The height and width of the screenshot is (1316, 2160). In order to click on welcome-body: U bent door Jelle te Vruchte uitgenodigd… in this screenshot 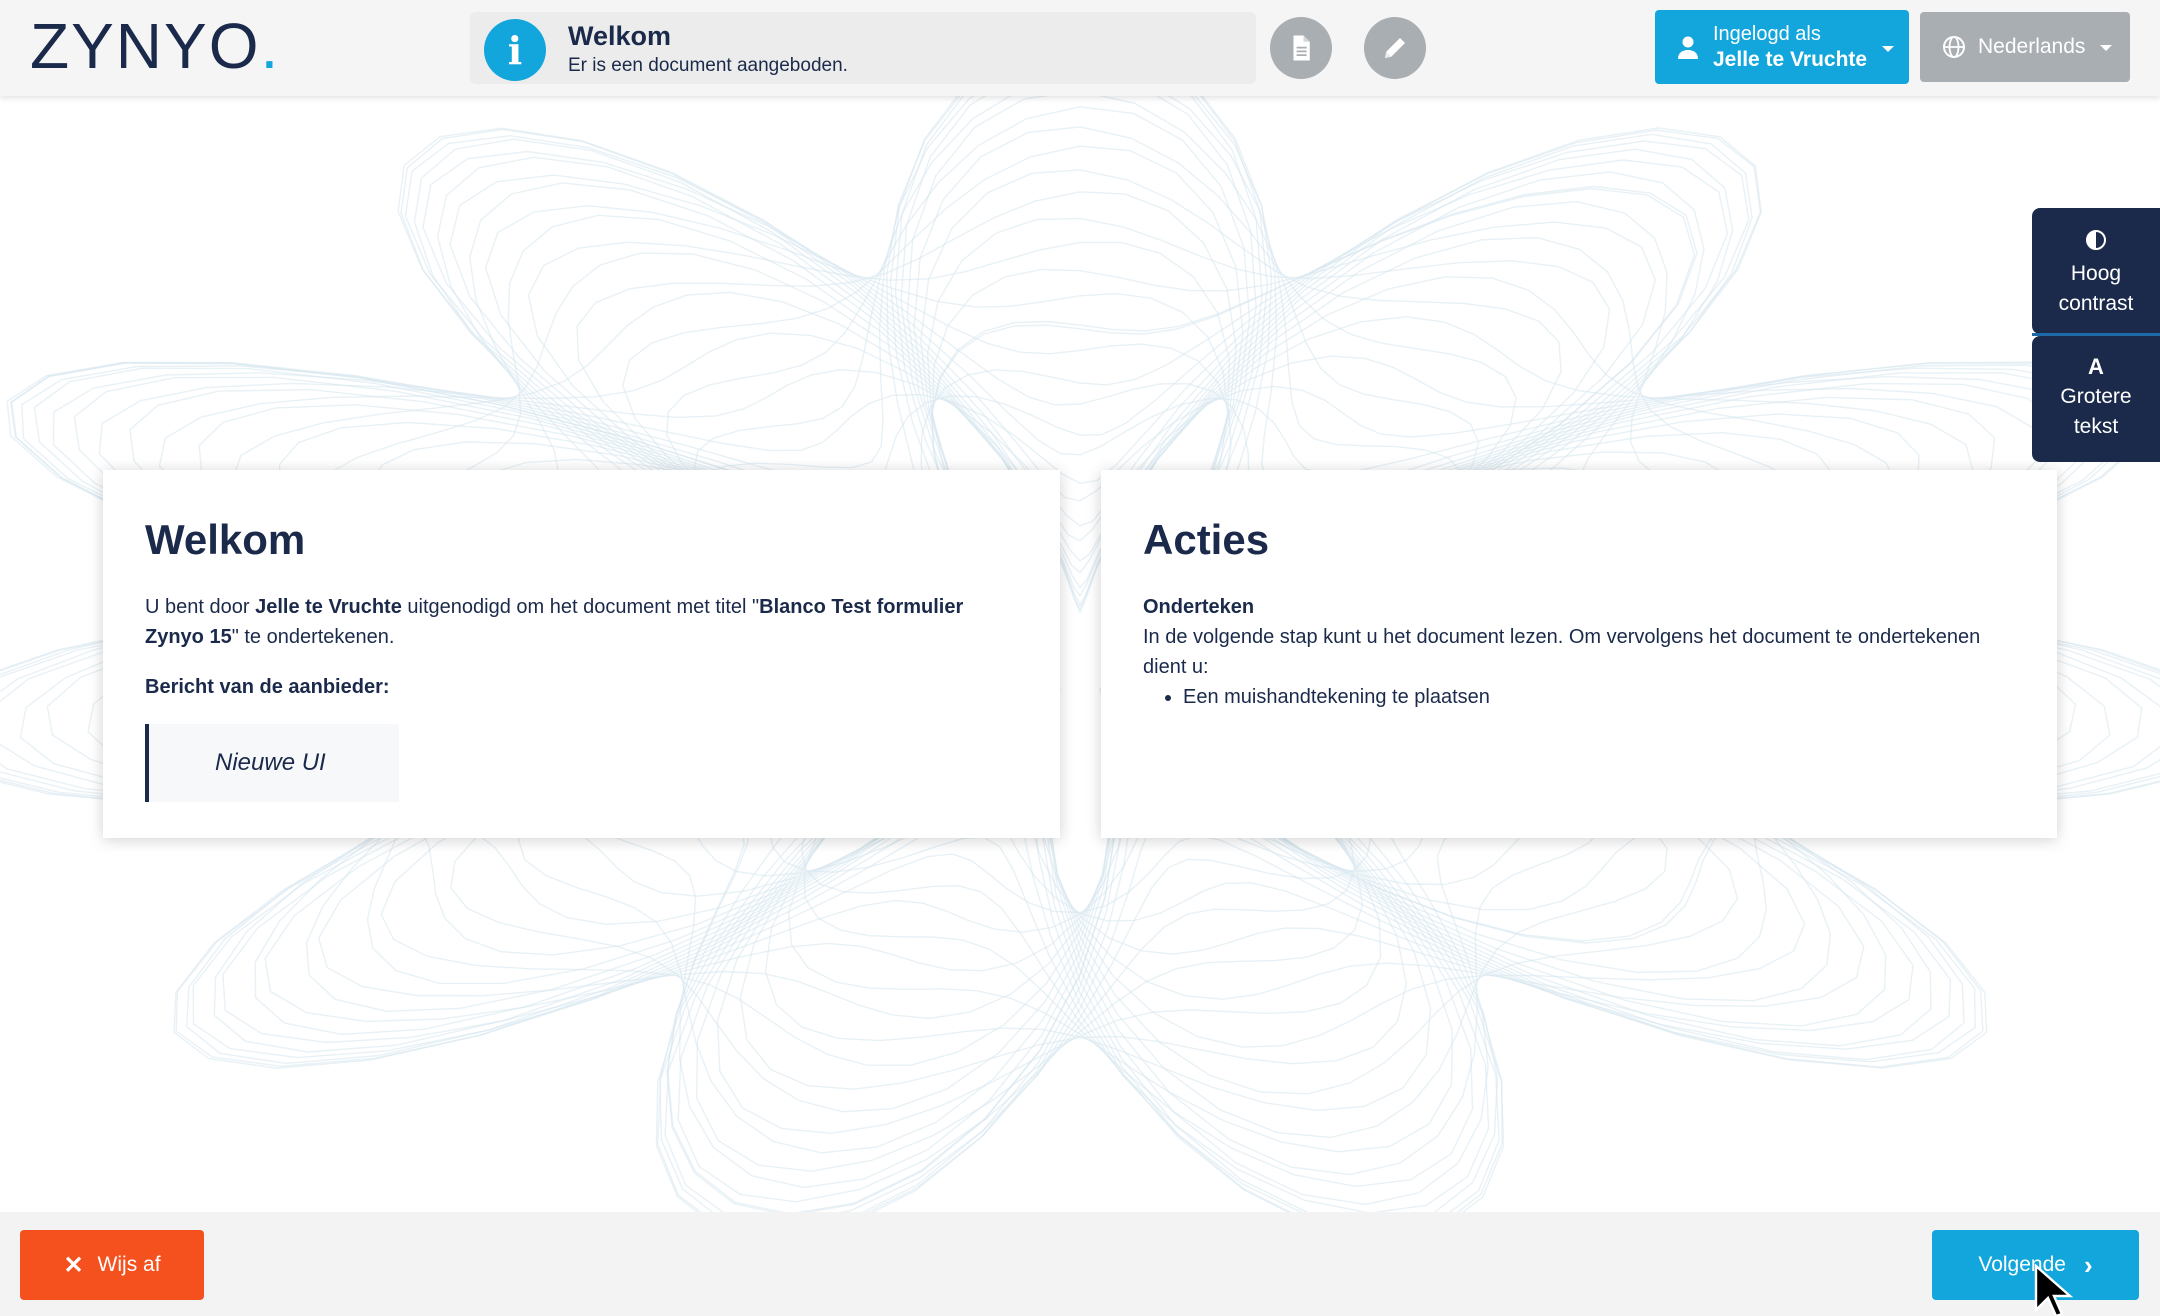, I will do `click(582, 697)`.